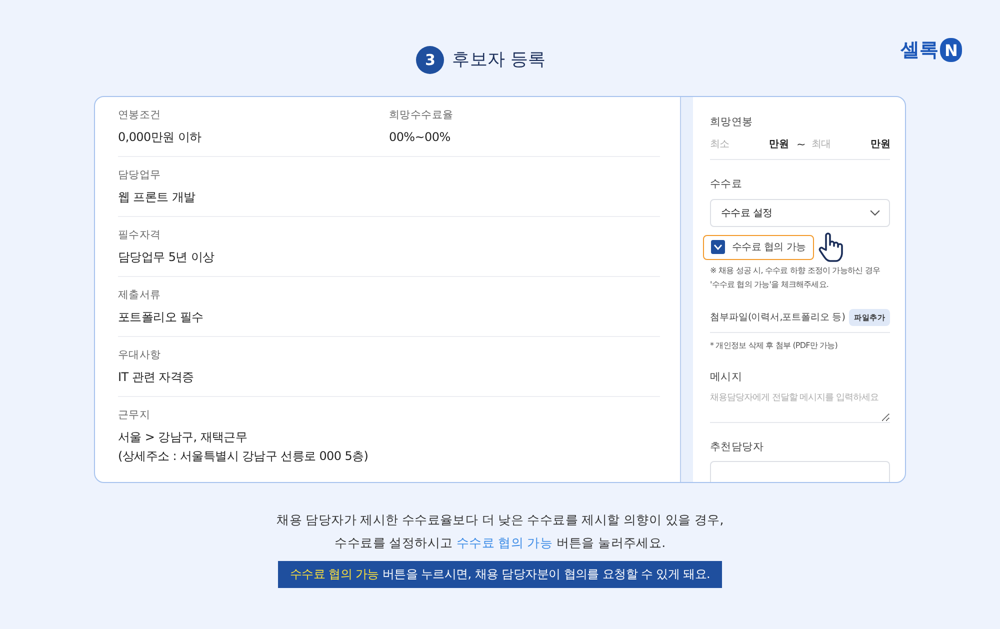  I want to click on detail-value: 웹 프론트 개발, so click(157, 197).